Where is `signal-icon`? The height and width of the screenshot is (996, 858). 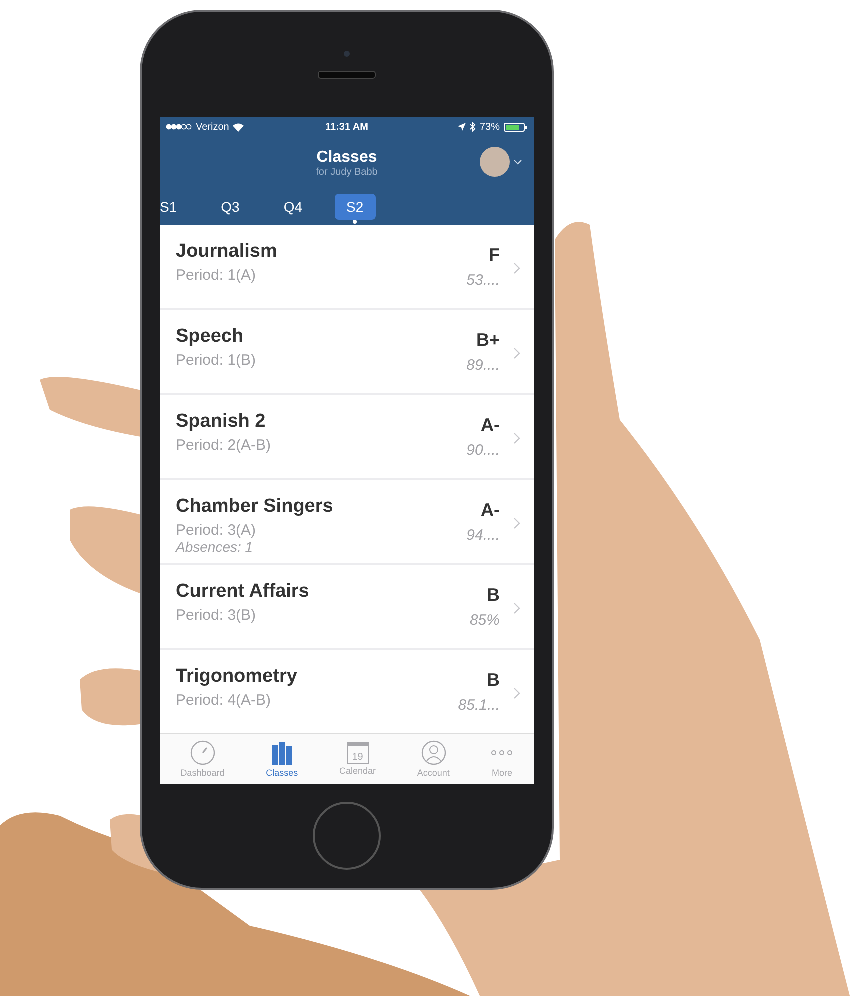 signal-icon is located at coordinates (179, 127).